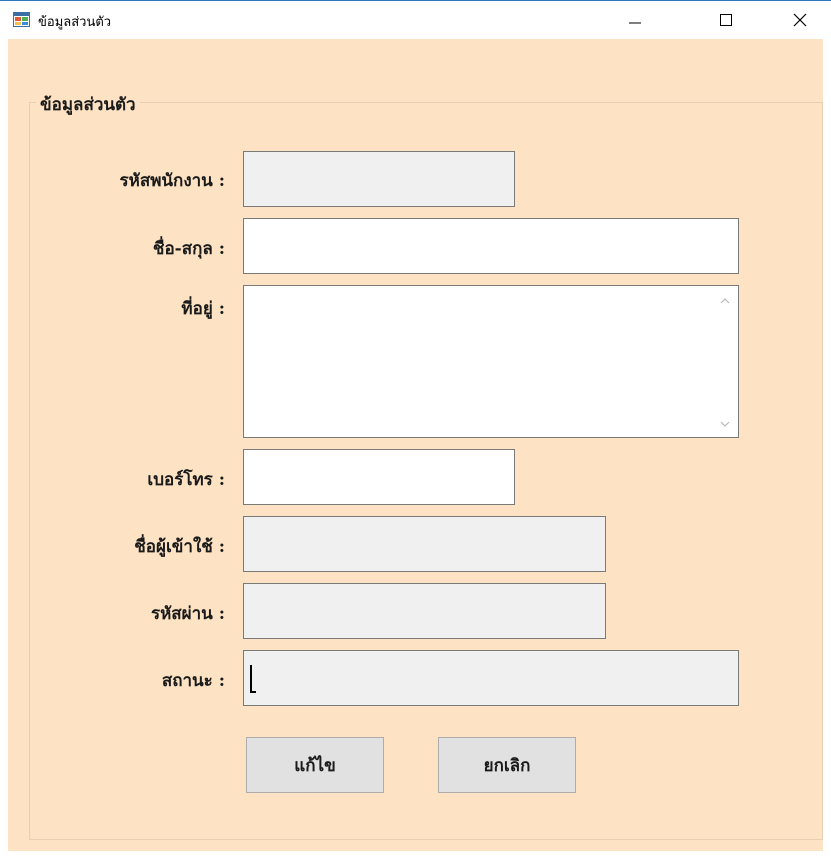 This screenshot has height=858, width=831. I want to click on employee-id-label: รหัสพนักงาน :, so click(172, 181).